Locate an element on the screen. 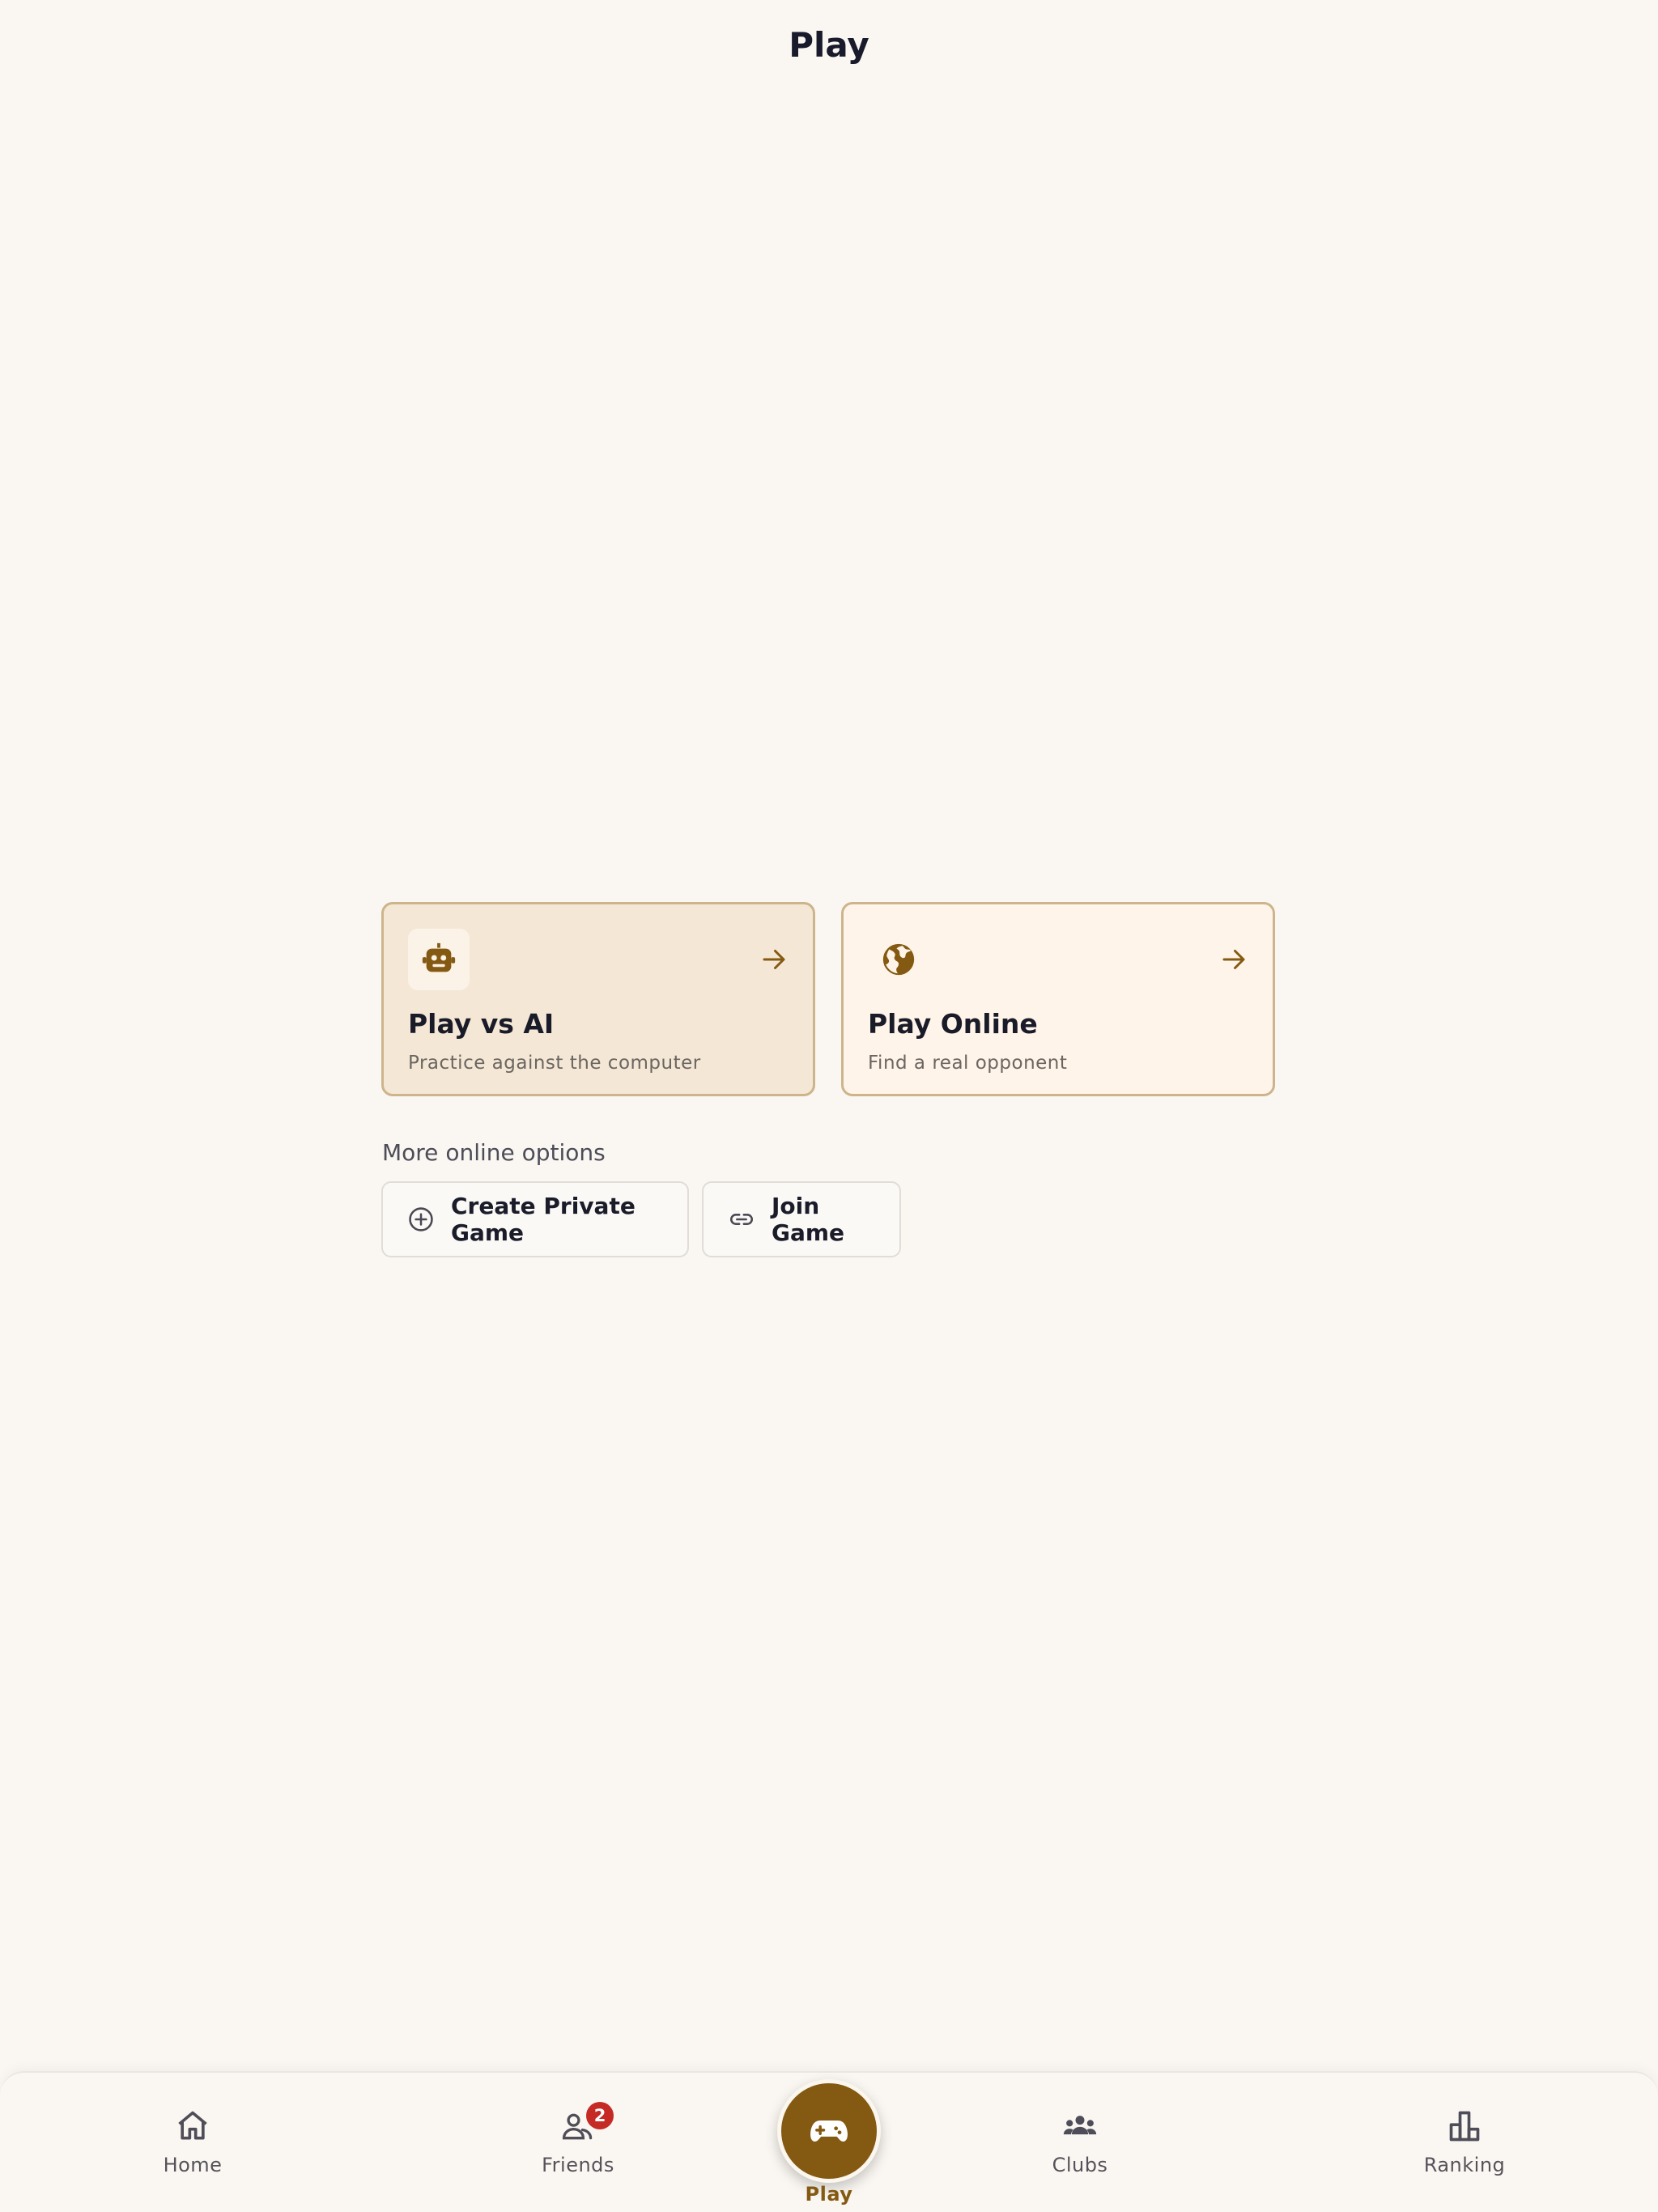  globe-icon is located at coordinates (898, 960).